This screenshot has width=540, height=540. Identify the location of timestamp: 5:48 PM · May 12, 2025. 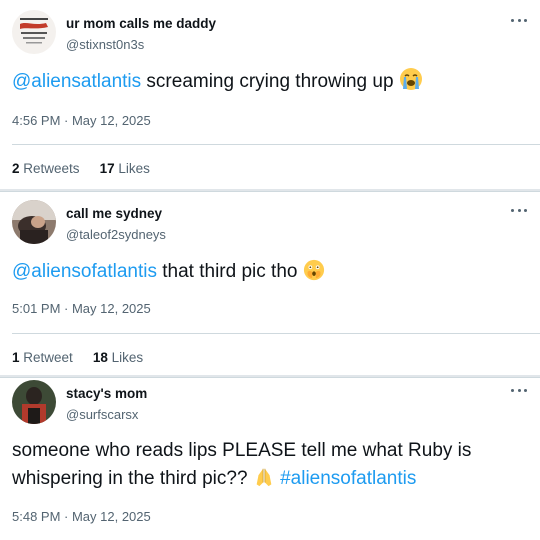
(81, 516).